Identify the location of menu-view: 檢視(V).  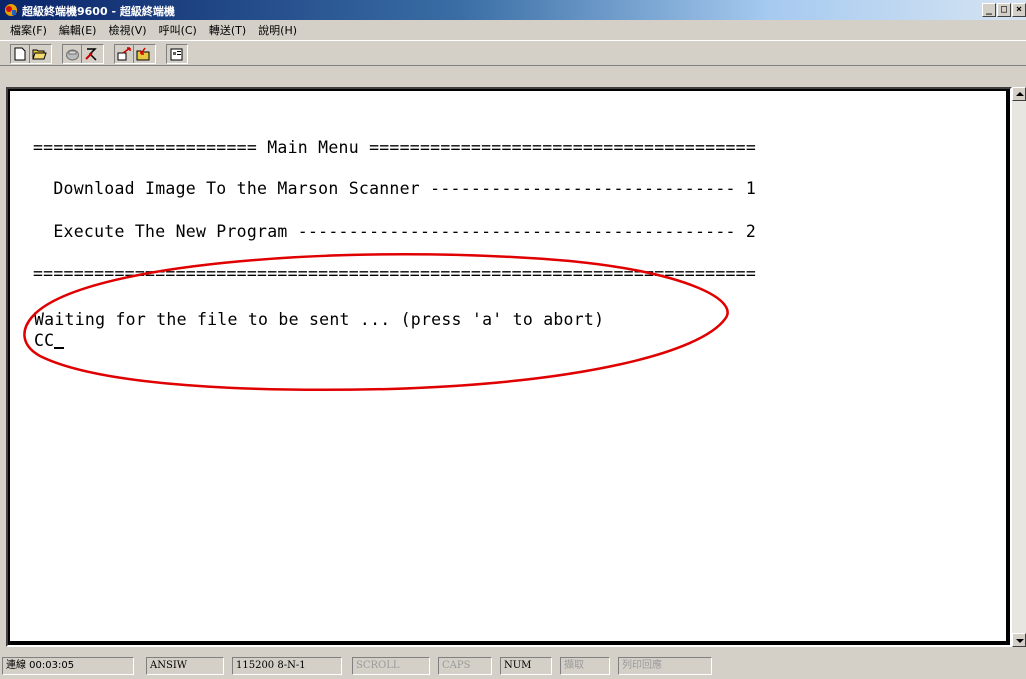
(127, 30).